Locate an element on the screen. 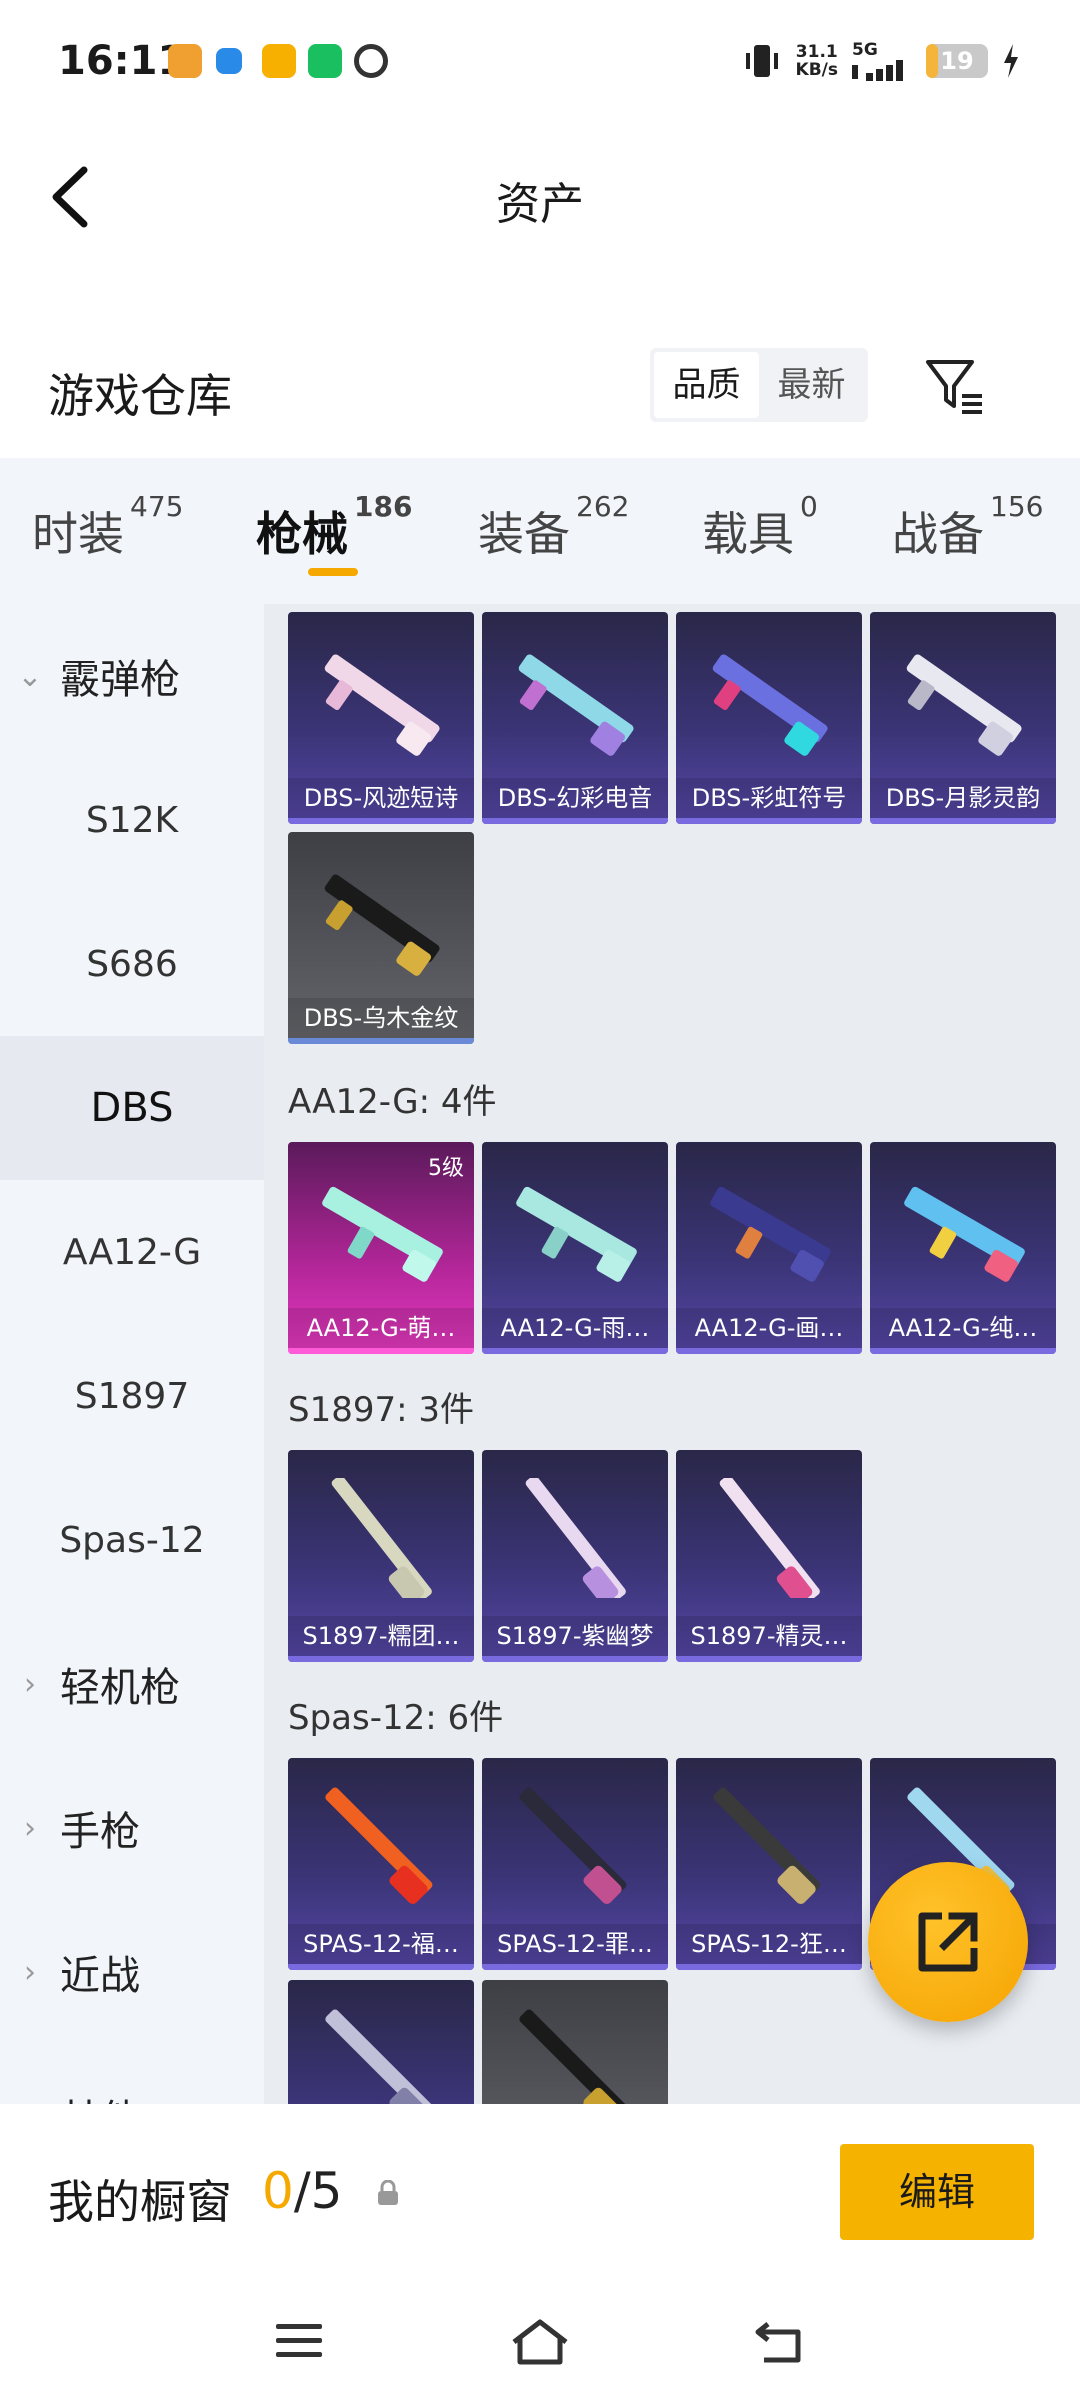  edit-button: 编辑 is located at coordinates (937, 2192).